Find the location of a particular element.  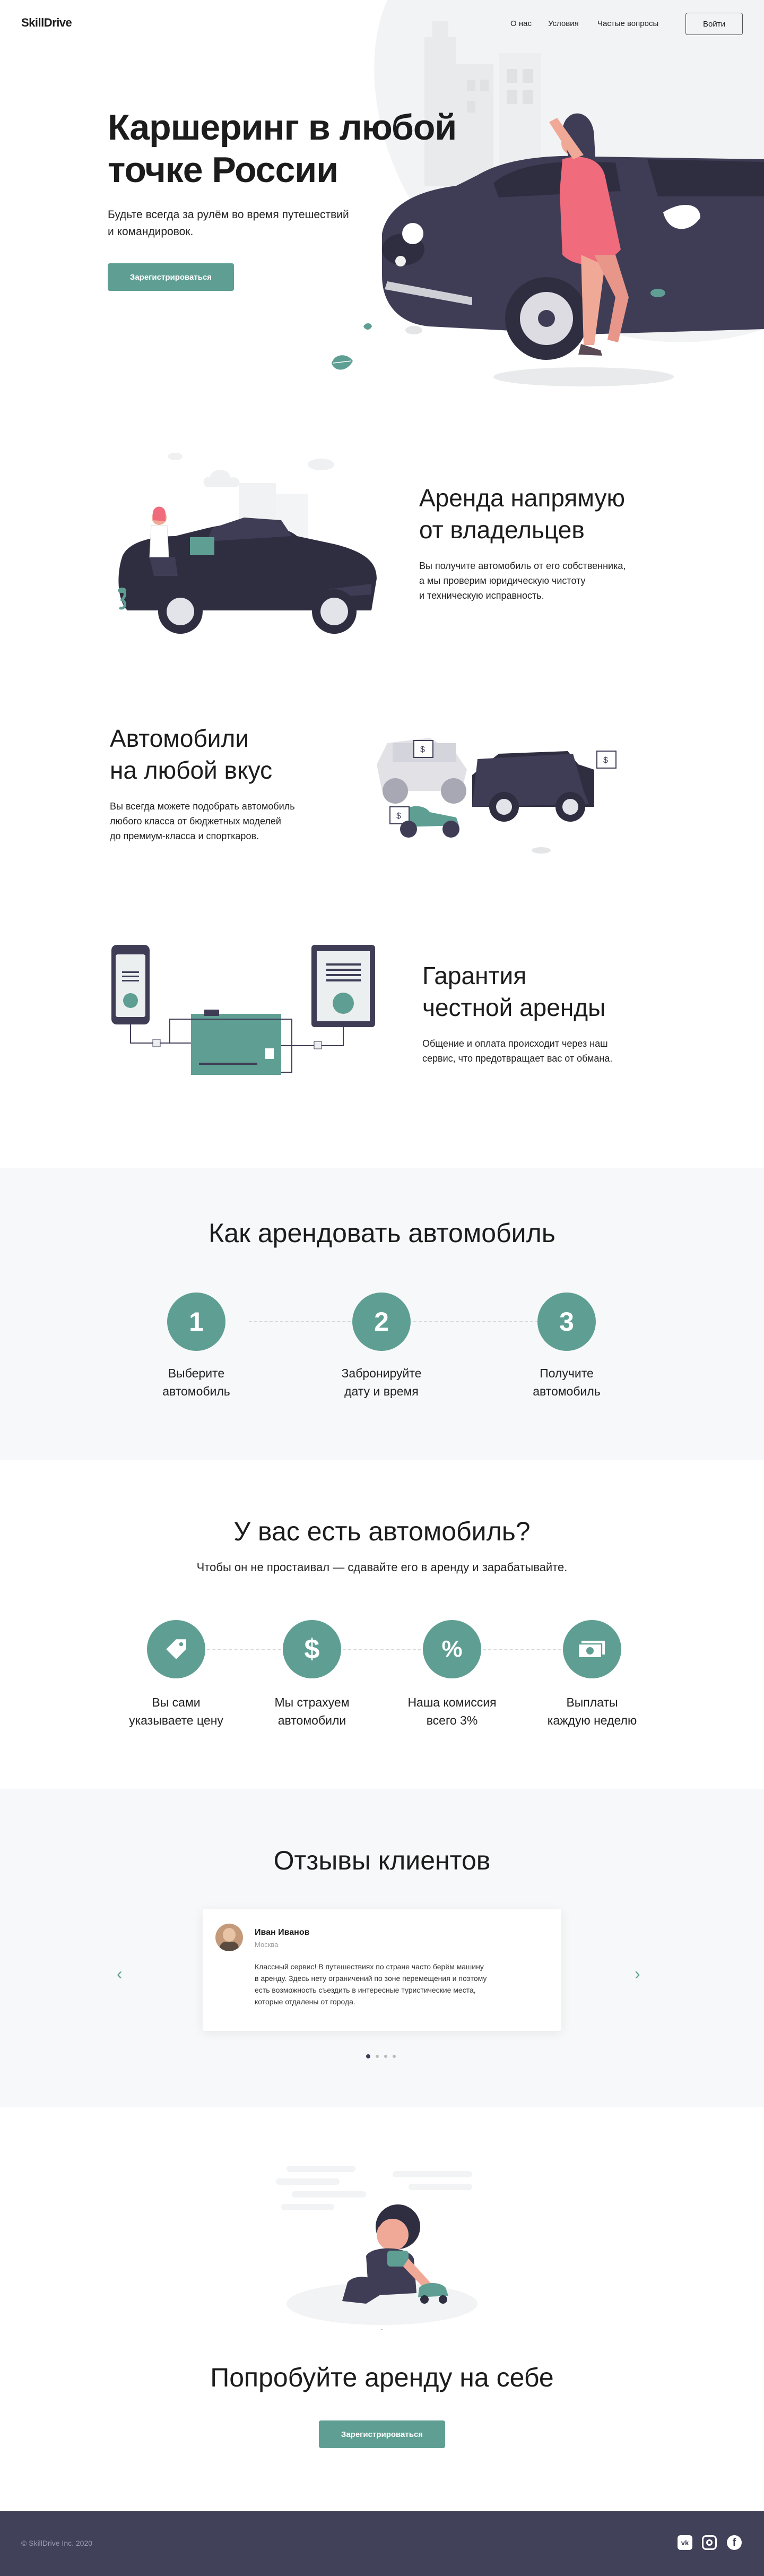

owners-item-4-line2: каждую неделю is located at coordinates (592, 1720).